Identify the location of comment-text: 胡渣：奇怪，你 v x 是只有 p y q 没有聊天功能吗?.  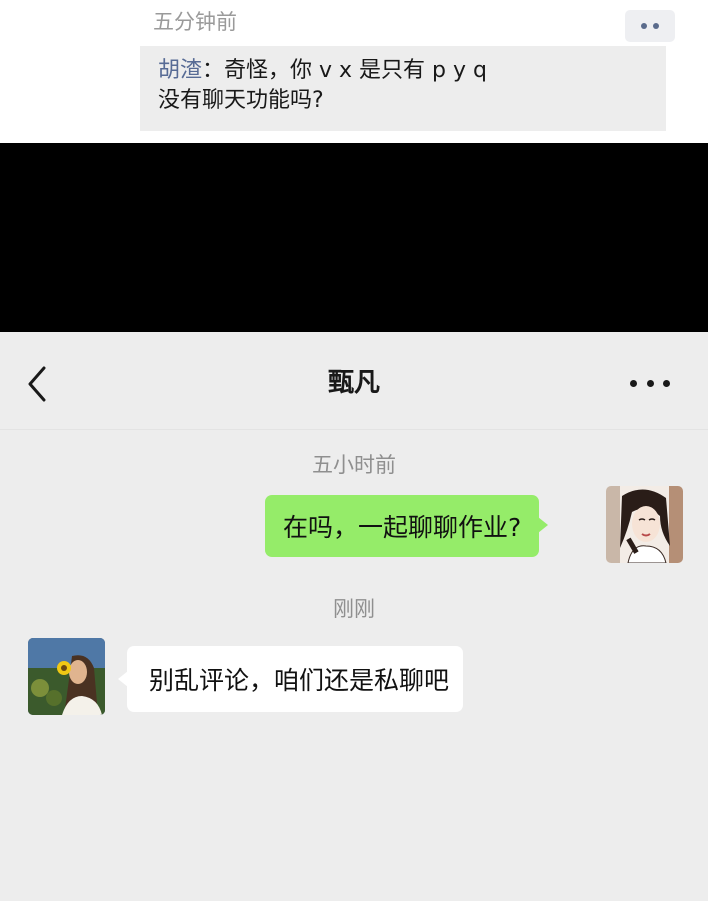
(393, 86).